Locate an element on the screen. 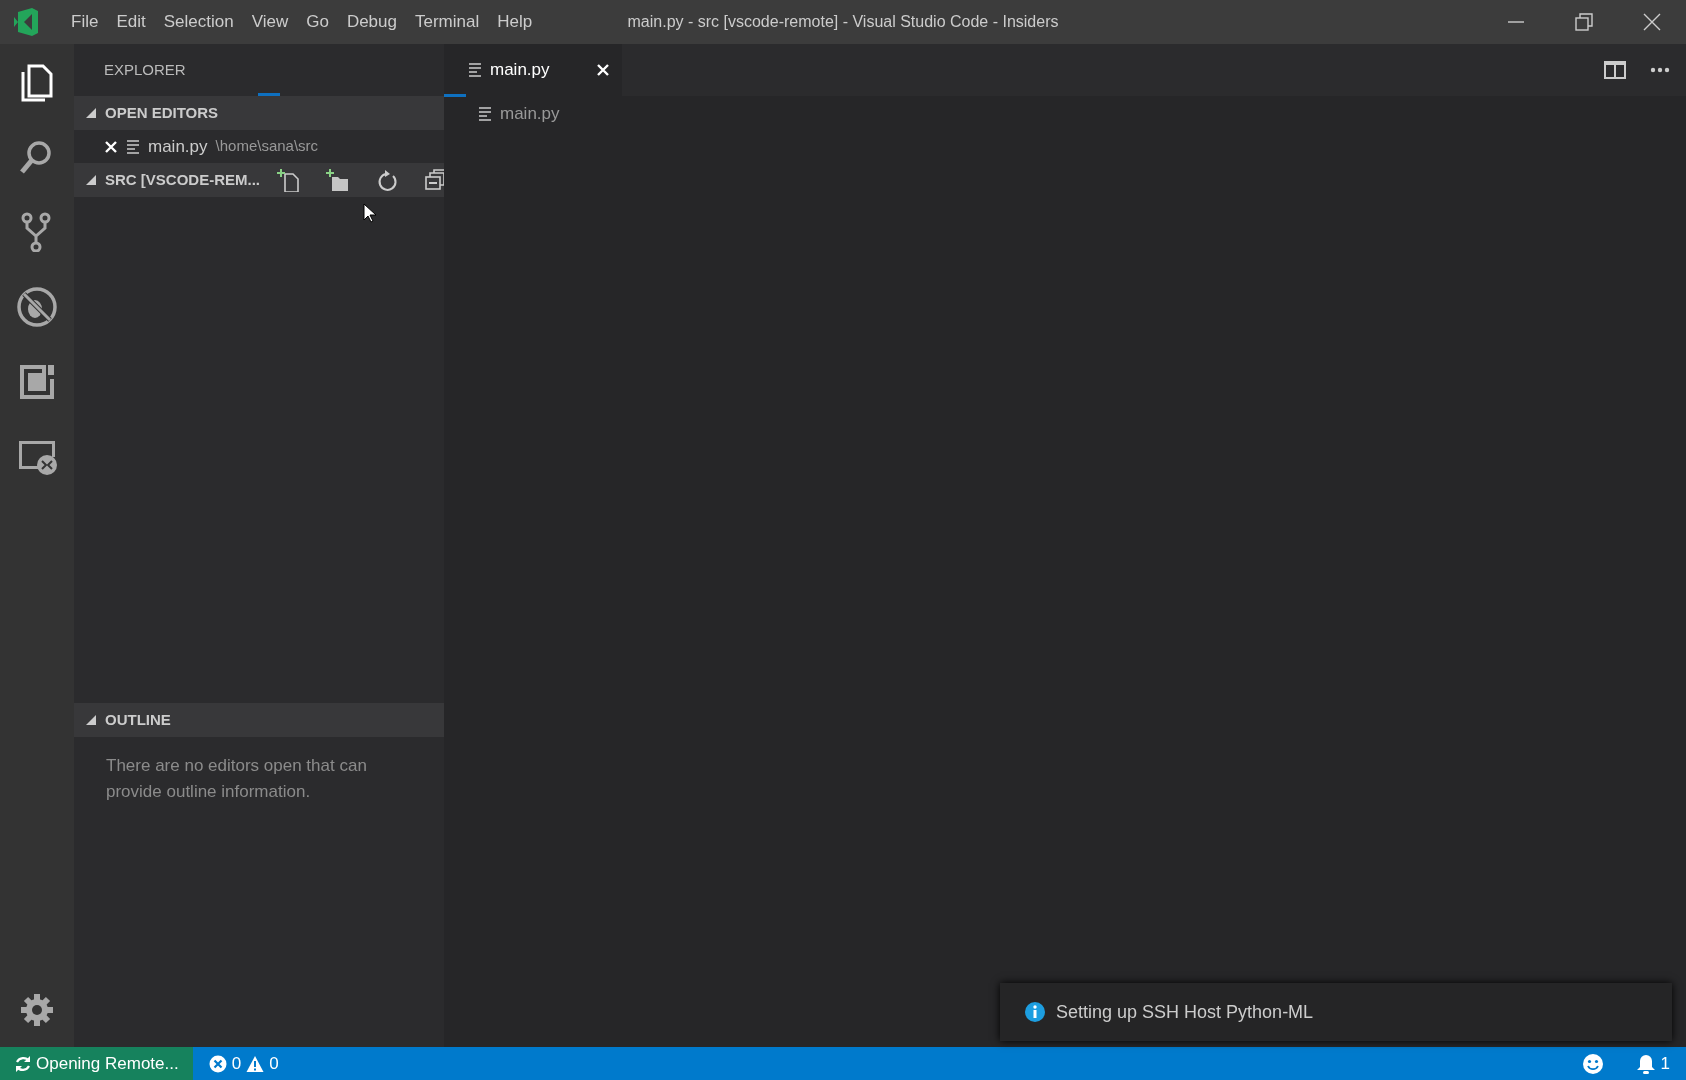  notifications-status: 1 is located at coordinates (1652, 1063).